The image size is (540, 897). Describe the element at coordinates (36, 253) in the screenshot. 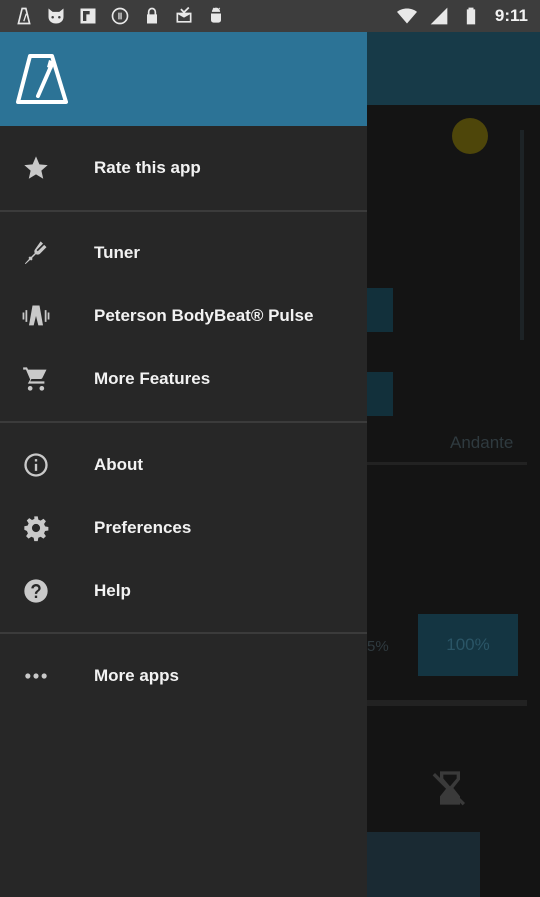

I see `tuning-fork-icon` at that location.